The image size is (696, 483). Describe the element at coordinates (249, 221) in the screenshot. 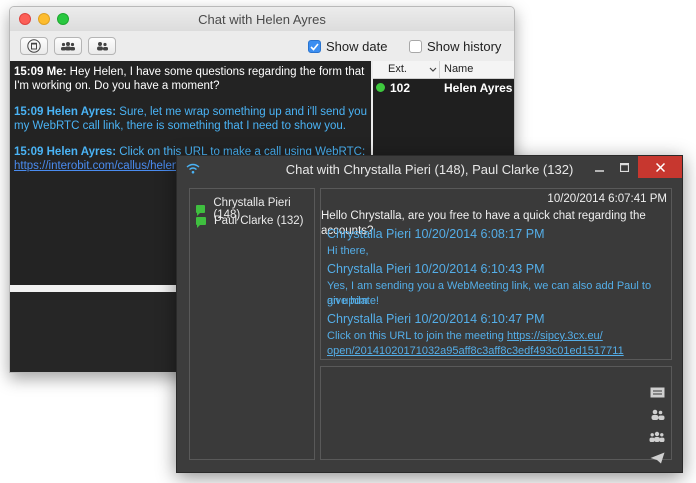

I see `participant-item: Paul Clarke (132)` at that location.